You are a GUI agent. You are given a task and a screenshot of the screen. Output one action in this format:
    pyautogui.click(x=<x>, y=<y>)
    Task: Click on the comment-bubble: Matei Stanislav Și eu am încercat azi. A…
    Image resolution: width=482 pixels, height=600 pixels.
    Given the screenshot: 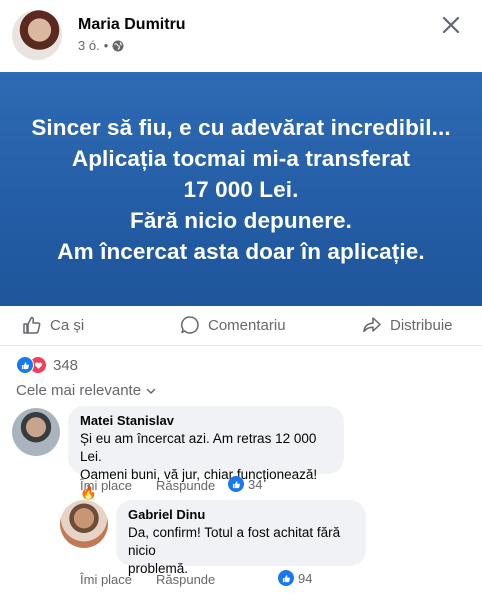 What is the action you would take?
    pyautogui.click(x=206, y=453)
    